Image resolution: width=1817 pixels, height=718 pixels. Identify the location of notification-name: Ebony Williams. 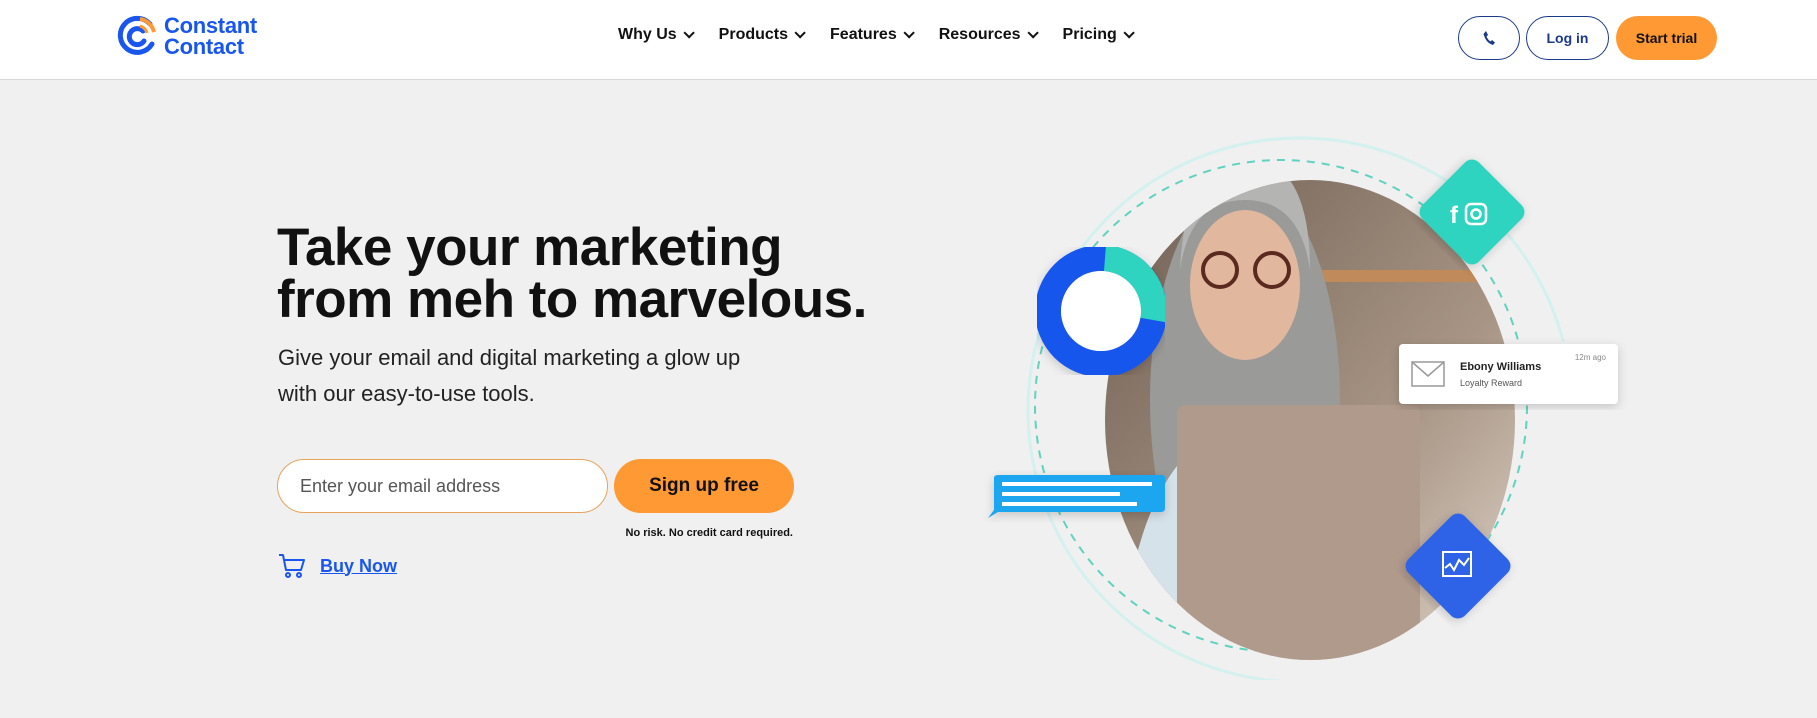
(1500, 367).